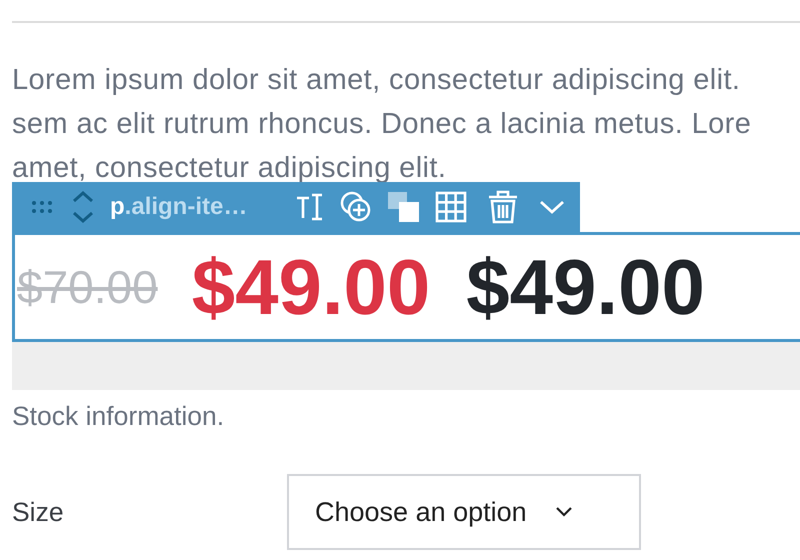 The height and width of the screenshot is (560, 800). I want to click on sale-price: $49.00, so click(311, 287).